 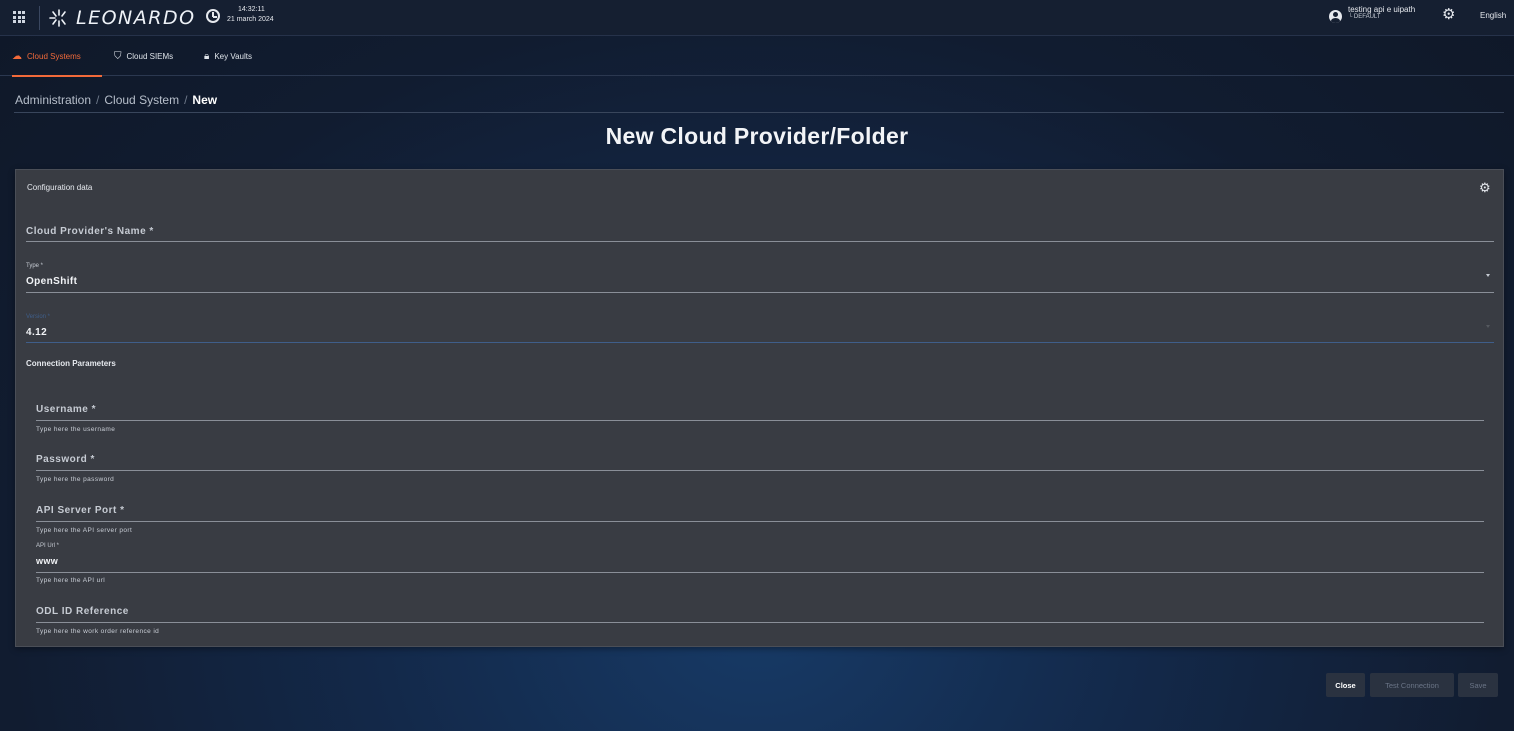 What do you see at coordinates (76, 429) in the screenshot?
I see `username-hint: Type here the username` at bounding box center [76, 429].